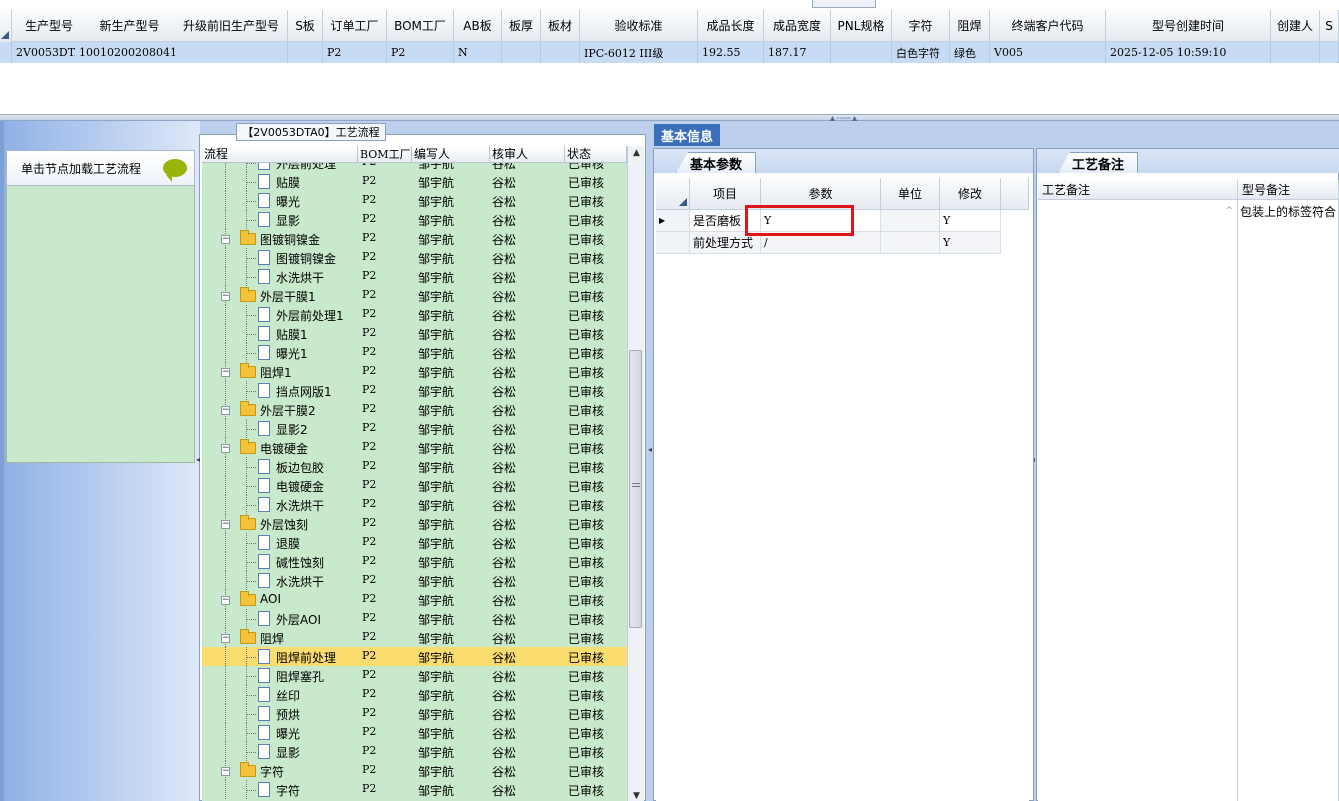  What do you see at coordinates (970, 52) in the screenshot?
I see `grid-cell: 绿色` at bounding box center [970, 52].